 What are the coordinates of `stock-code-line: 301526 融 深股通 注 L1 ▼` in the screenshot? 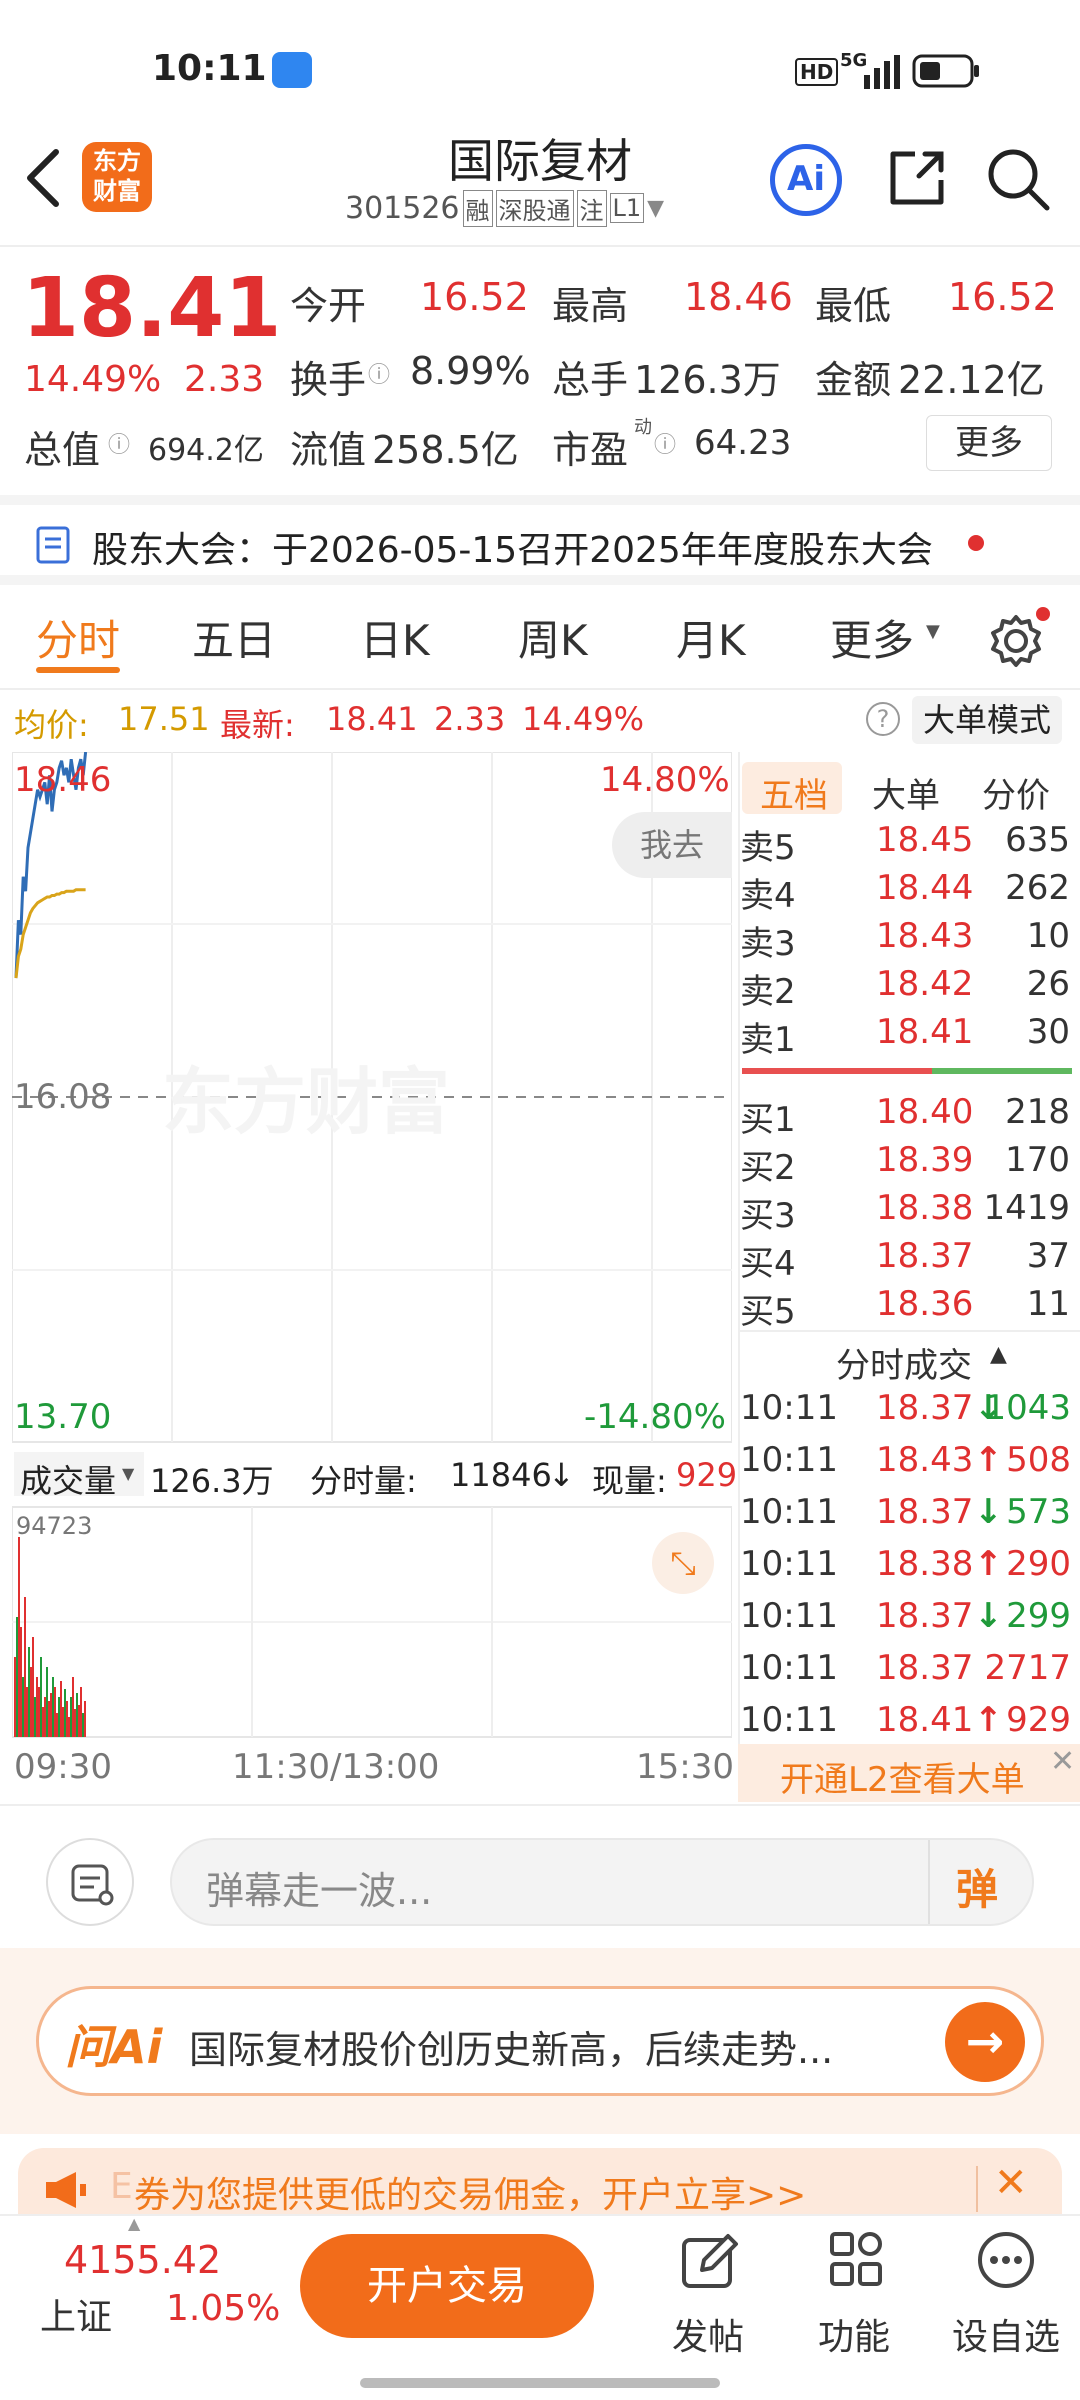 It's located at (504, 208).